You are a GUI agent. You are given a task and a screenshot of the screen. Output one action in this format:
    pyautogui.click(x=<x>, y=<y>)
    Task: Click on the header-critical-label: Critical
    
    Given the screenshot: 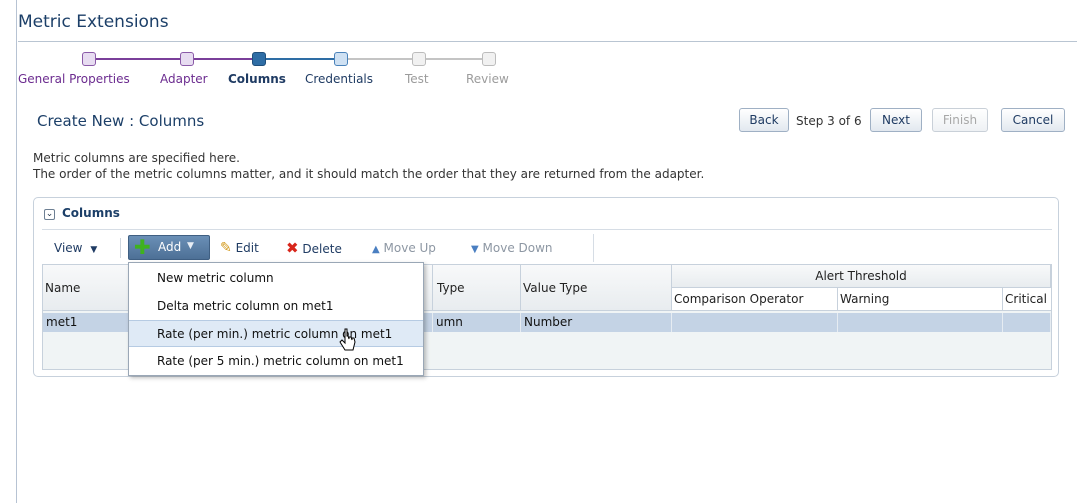 What is the action you would take?
    pyautogui.click(x=1026, y=299)
    